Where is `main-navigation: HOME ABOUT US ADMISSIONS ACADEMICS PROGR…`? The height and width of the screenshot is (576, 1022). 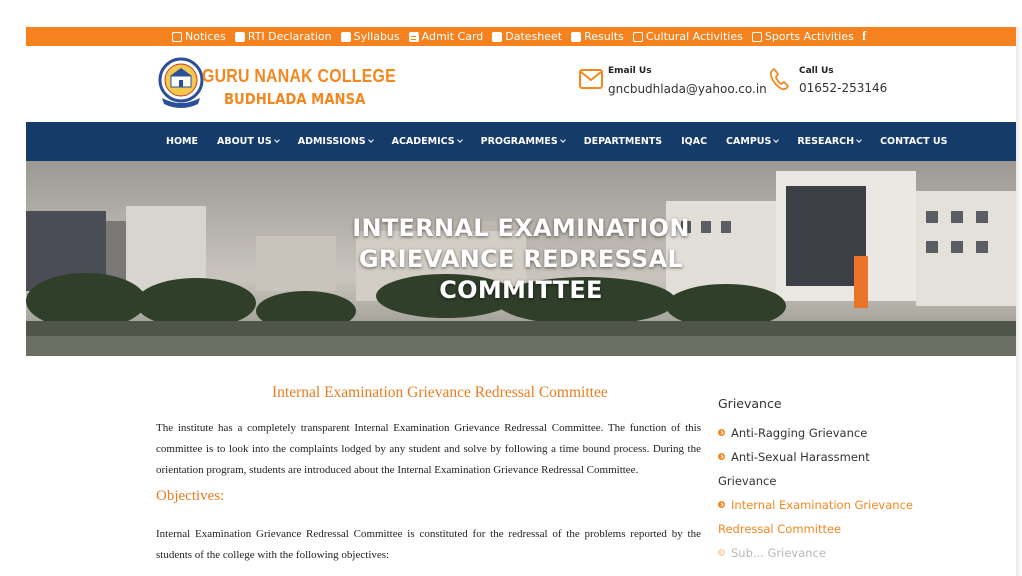
main-navigation: HOME ABOUT US ADMISSIONS ACADEMICS PROGR… is located at coordinates (521, 141).